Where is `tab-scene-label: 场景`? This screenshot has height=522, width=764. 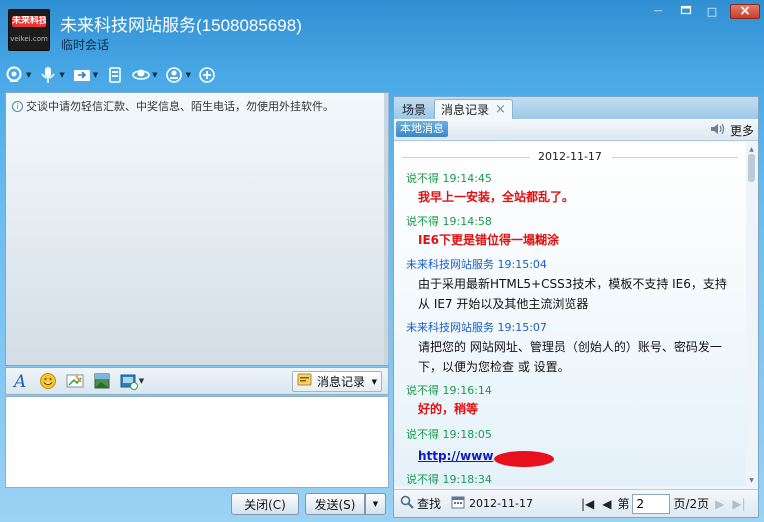
tab-scene-label: 场景 is located at coordinates (414, 109).